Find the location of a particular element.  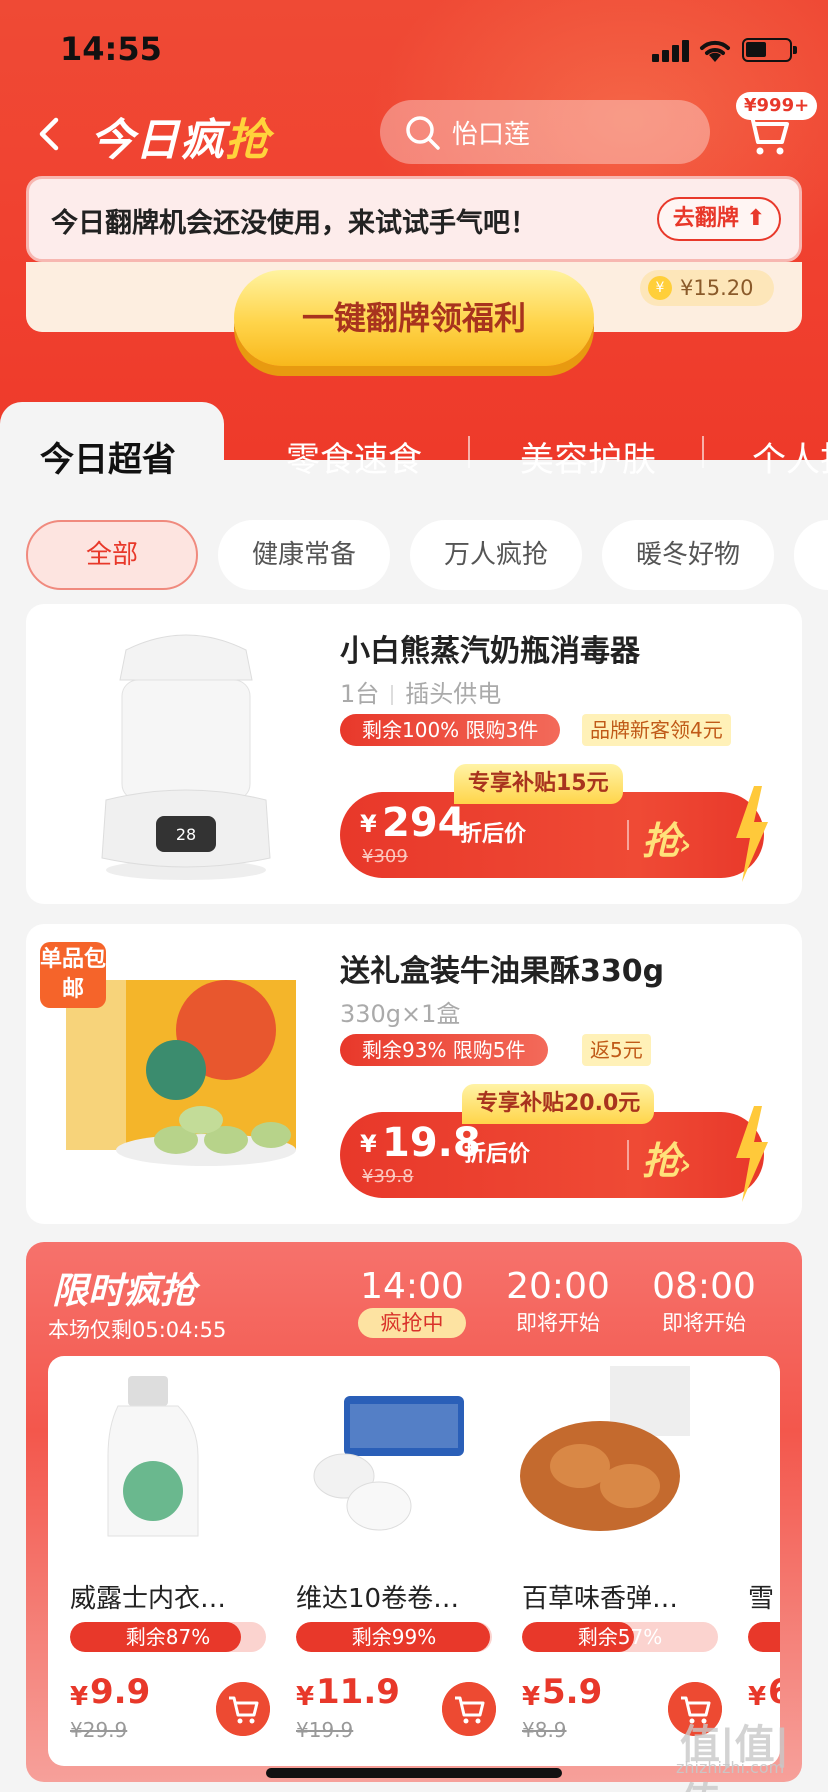

watermark-url: zhizhizhi.com is located at coordinates (730, 1767).